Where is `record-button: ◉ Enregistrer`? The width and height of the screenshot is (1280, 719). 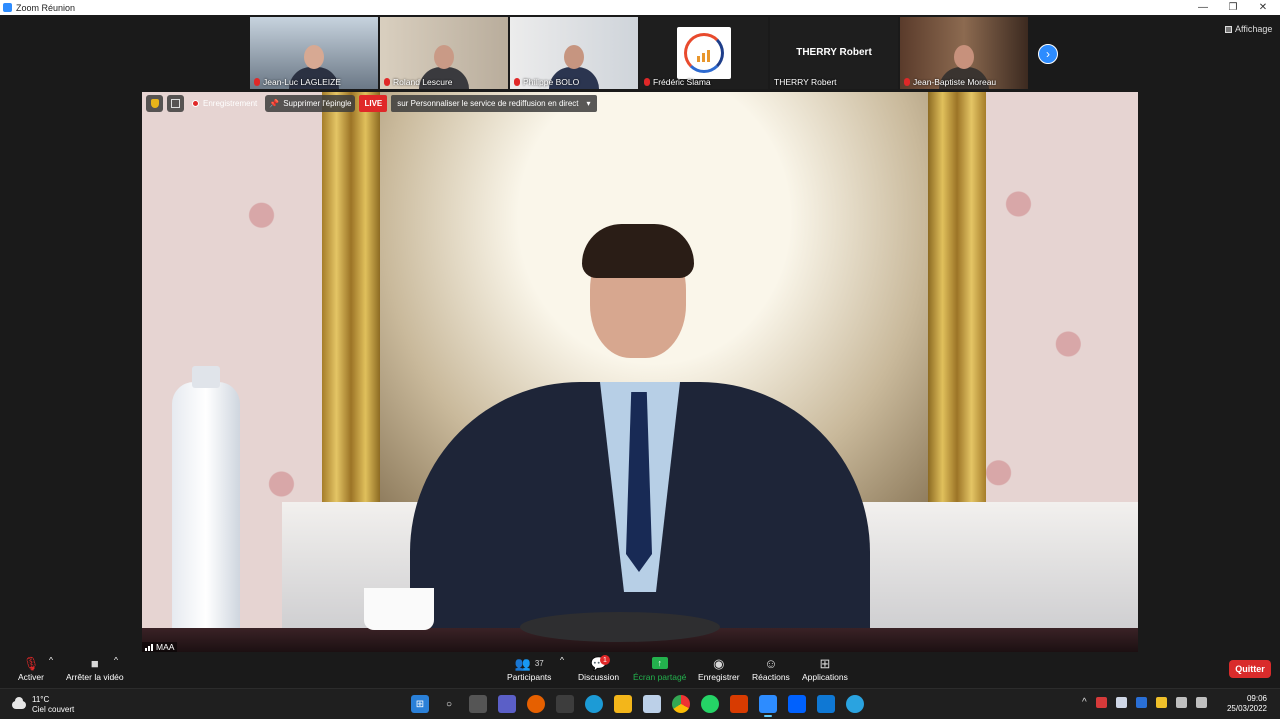
record-button: ◉ Enregistrer is located at coordinates (719, 669).